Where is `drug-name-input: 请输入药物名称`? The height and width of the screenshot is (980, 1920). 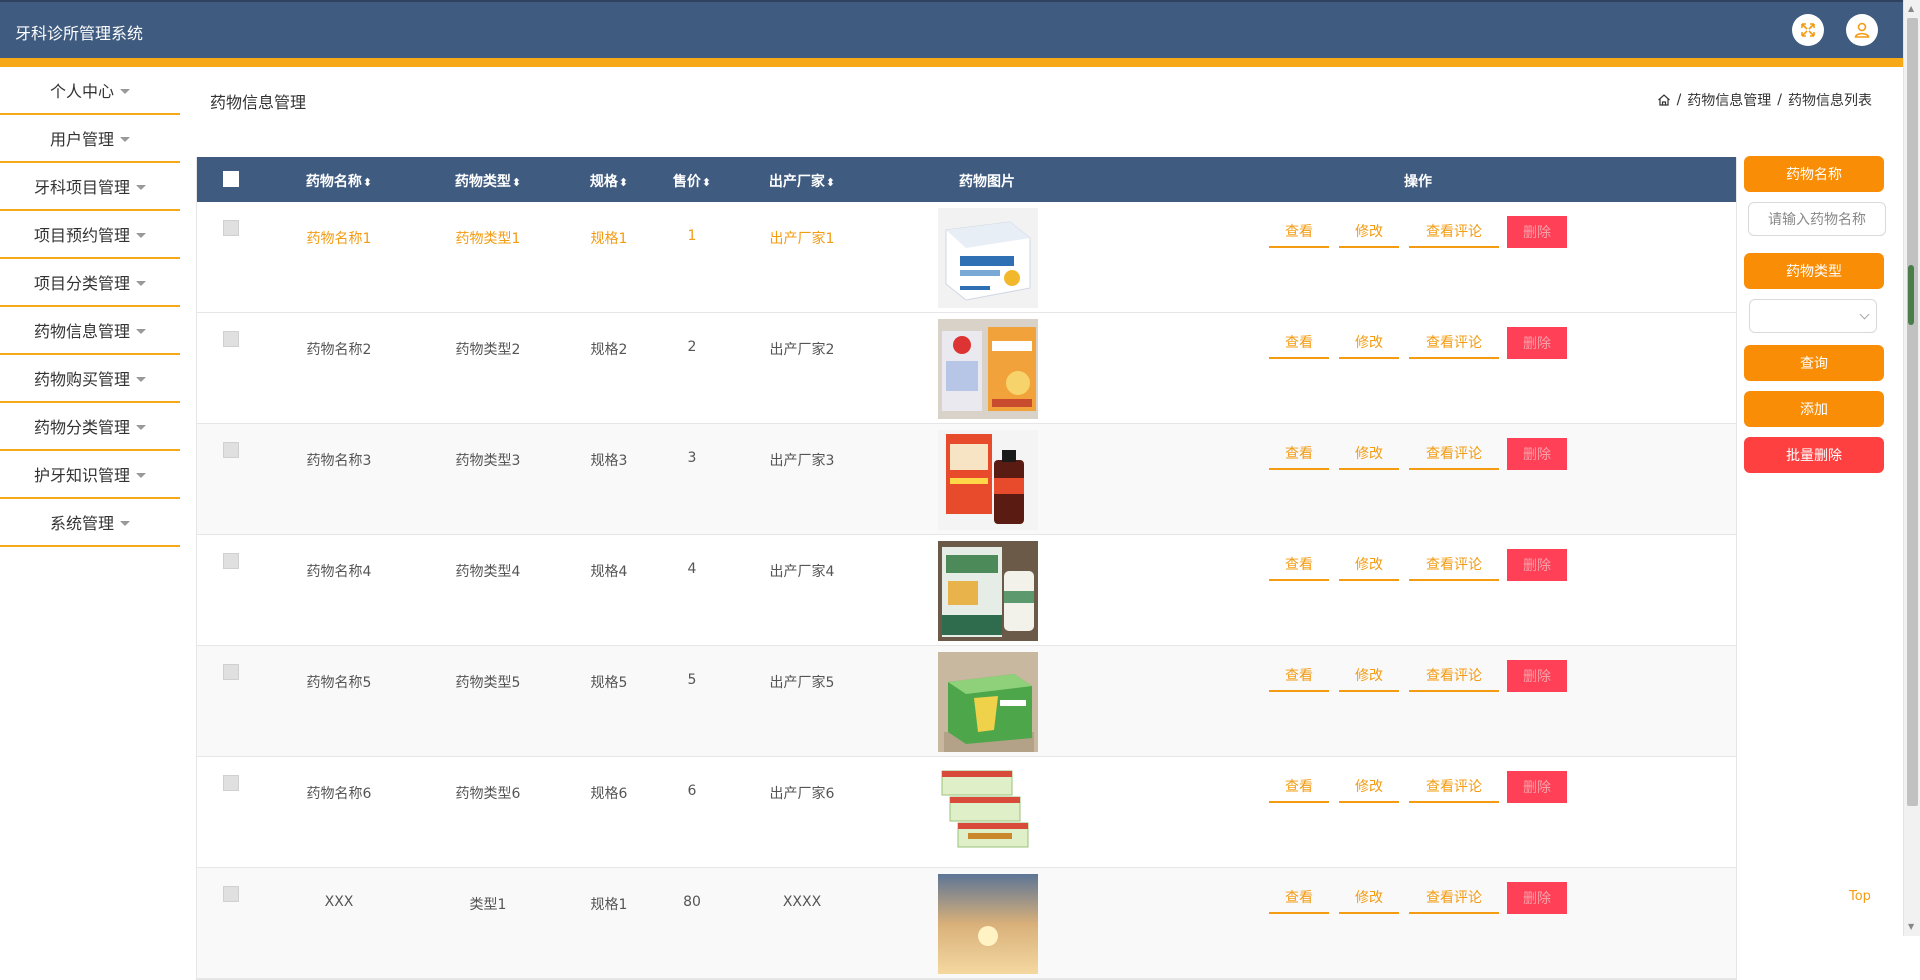
drug-name-input: 请输入药物名称 is located at coordinates (1817, 219).